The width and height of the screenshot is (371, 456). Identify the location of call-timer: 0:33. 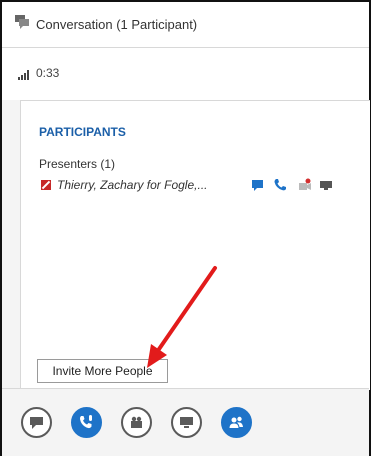
(48, 73).